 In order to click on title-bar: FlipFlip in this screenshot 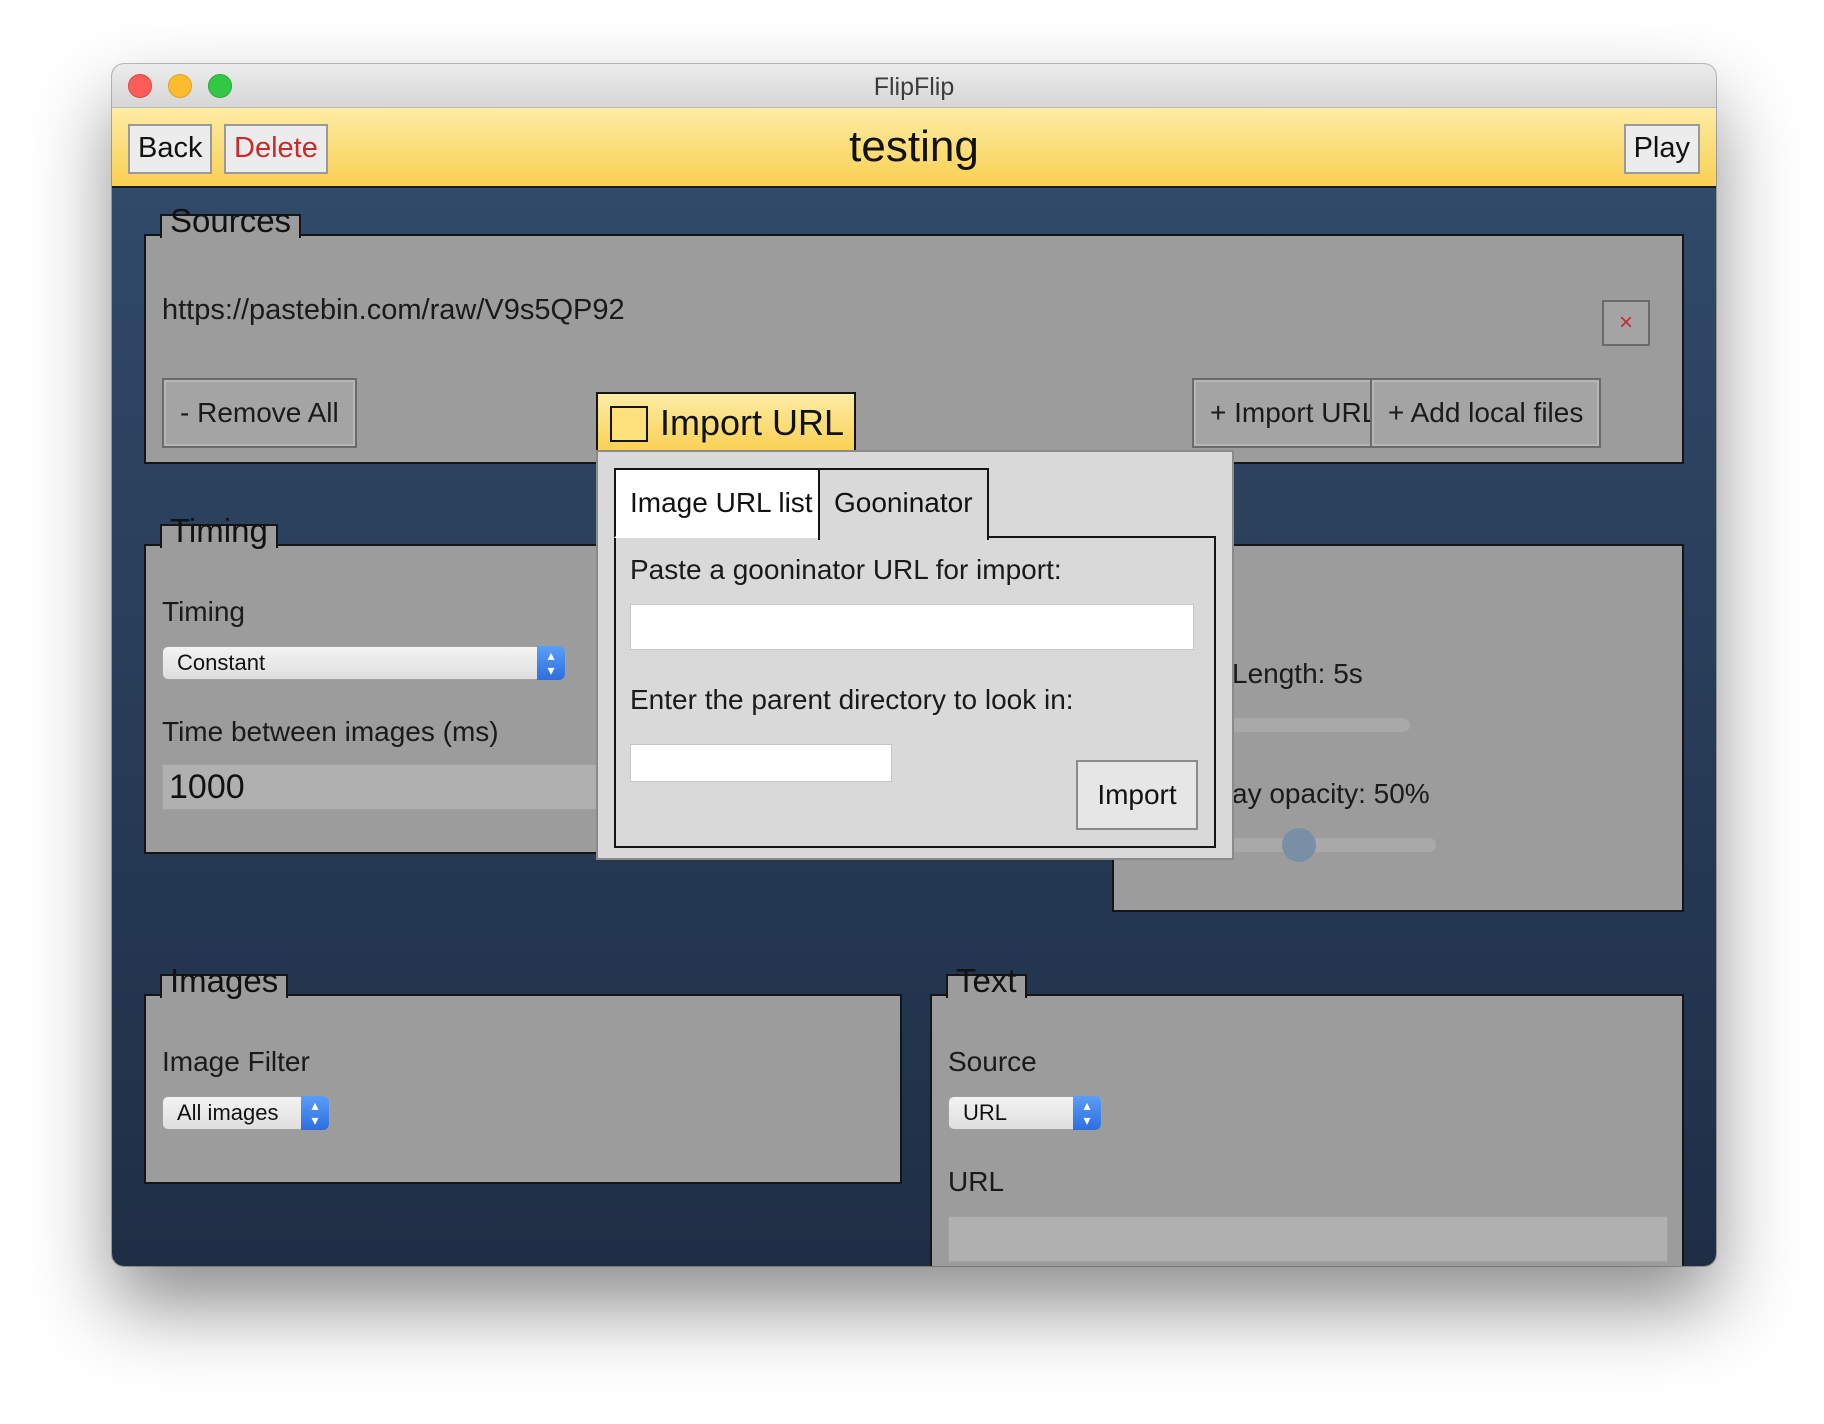, I will do `click(914, 86)`.